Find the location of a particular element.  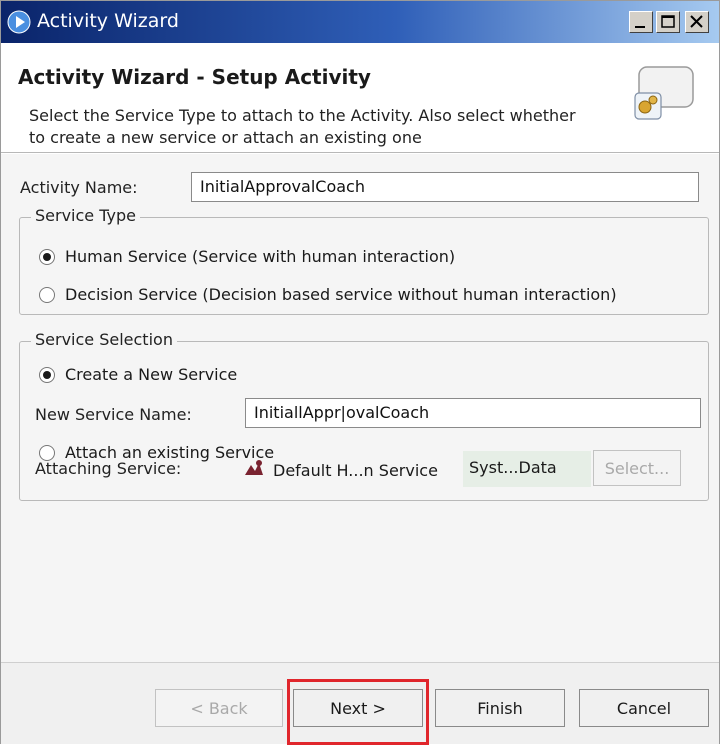

window-title: Activity Wizard is located at coordinates (108, 21).